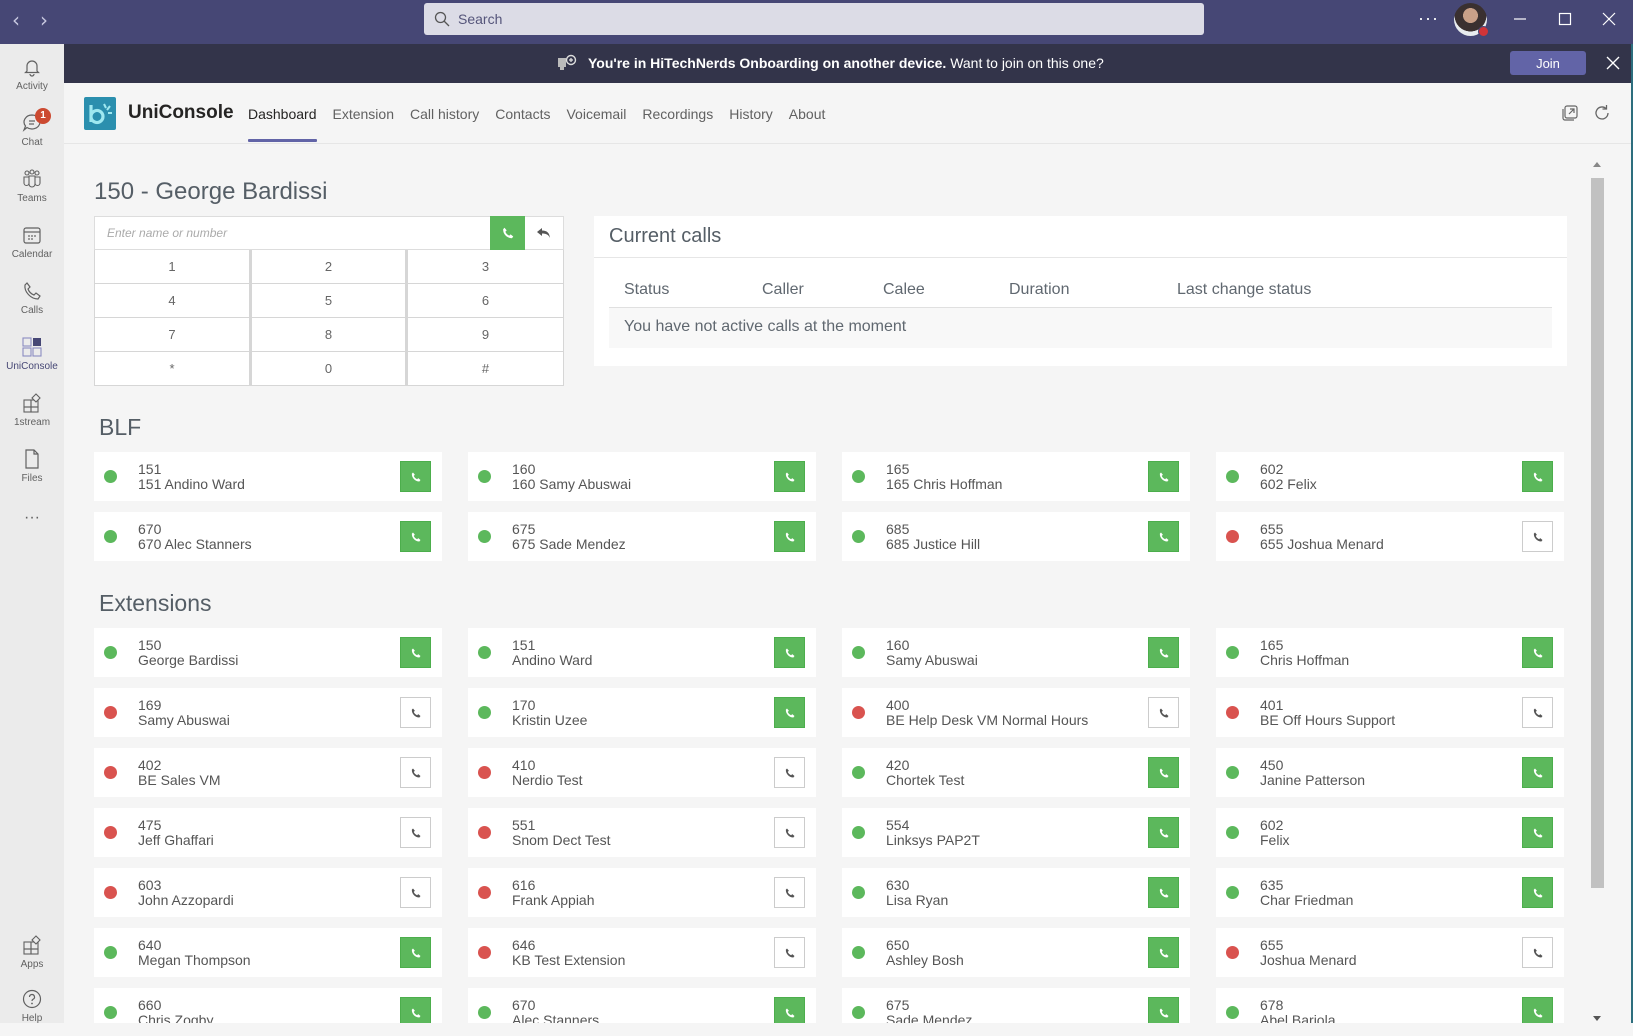 The height and width of the screenshot is (1036, 1633). I want to click on rail-item-apps: Apps, so click(32, 956).